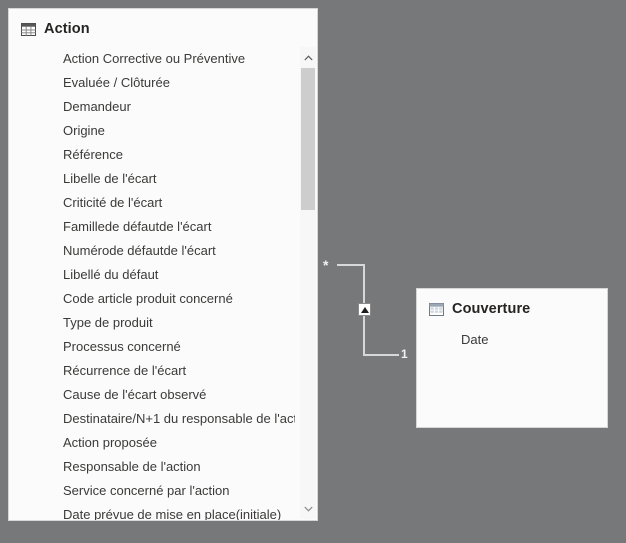 The width and height of the screenshot is (626, 543). Describe the element at coordinates (152, 179) in the screenshot. I see `field-item: Libelle de l'écart` at that location.